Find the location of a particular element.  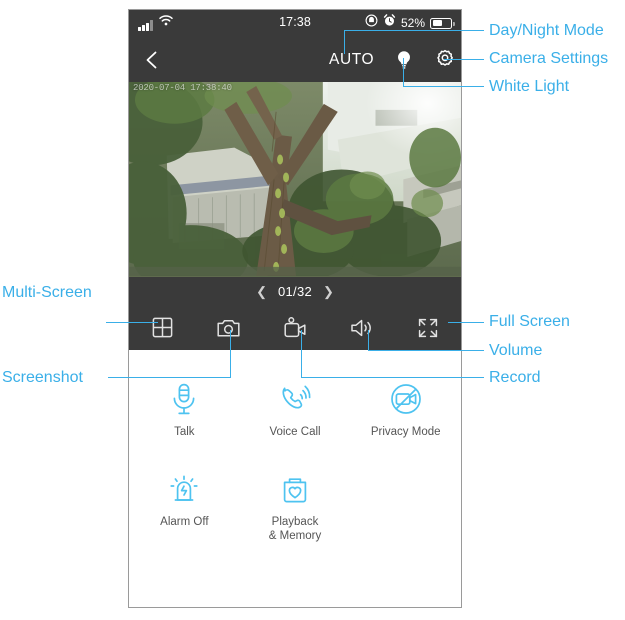

annotation-day-night-mode: Day/Night Mode is located at coordinates (546, 30).